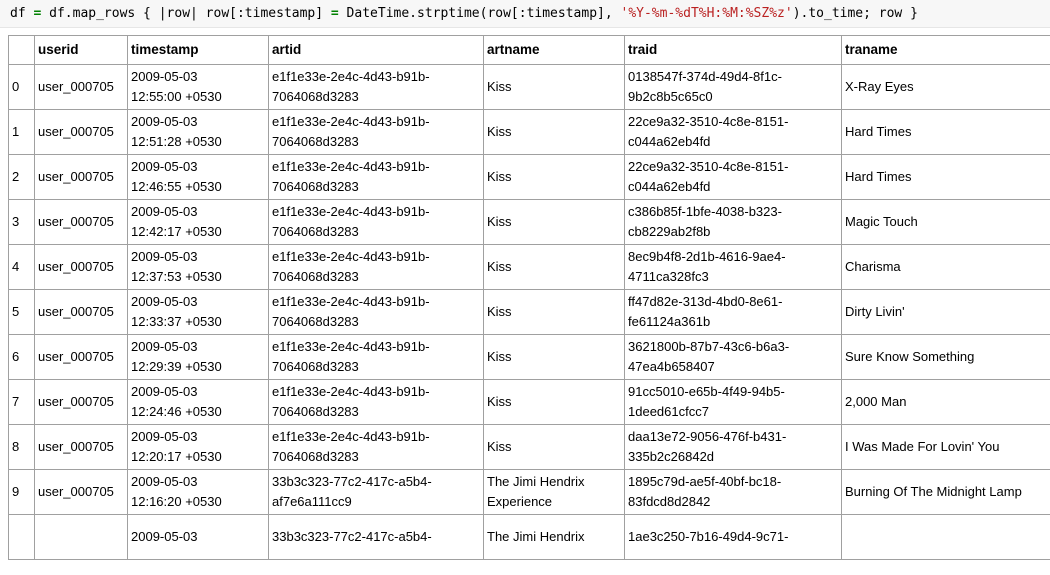  I want to click on cell-timestamp-line: 12:51:28 +0530, so click(176, 141).